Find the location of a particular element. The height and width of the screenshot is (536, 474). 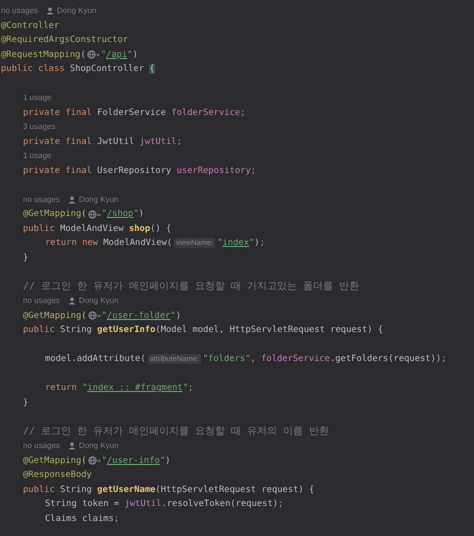

code-text: private final JwtUtil jwtUtil; is located at coordinates (102, 142).